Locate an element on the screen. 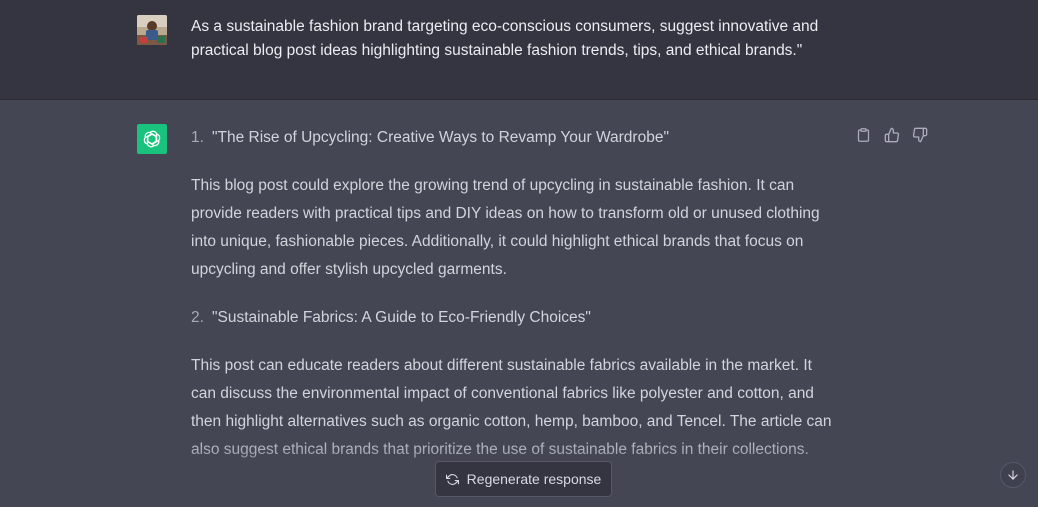  thumbs-down-icon is located at coordinates (919, 135).